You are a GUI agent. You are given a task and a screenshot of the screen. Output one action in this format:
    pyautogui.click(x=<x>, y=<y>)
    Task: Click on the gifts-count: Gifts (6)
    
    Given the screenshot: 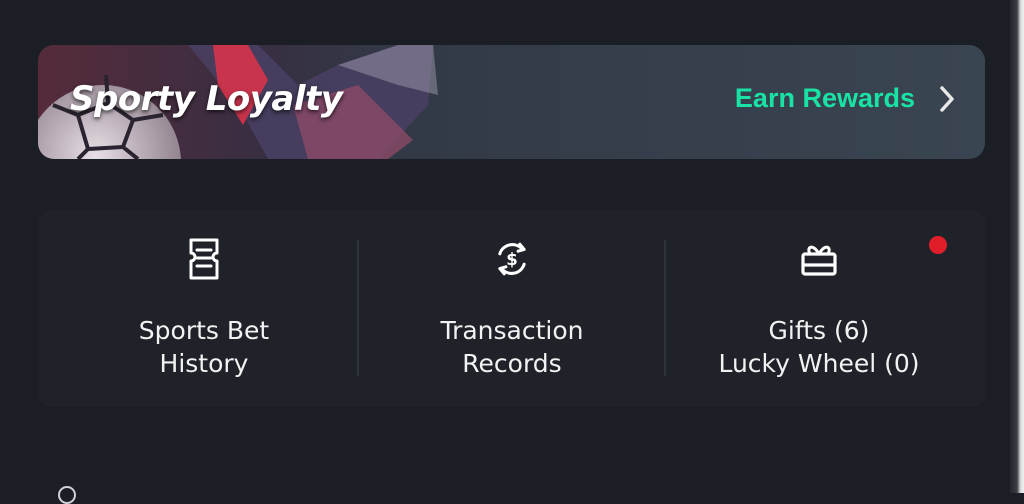 What is the action you would take?
    pyautogui.click(x=819, y=330)
    